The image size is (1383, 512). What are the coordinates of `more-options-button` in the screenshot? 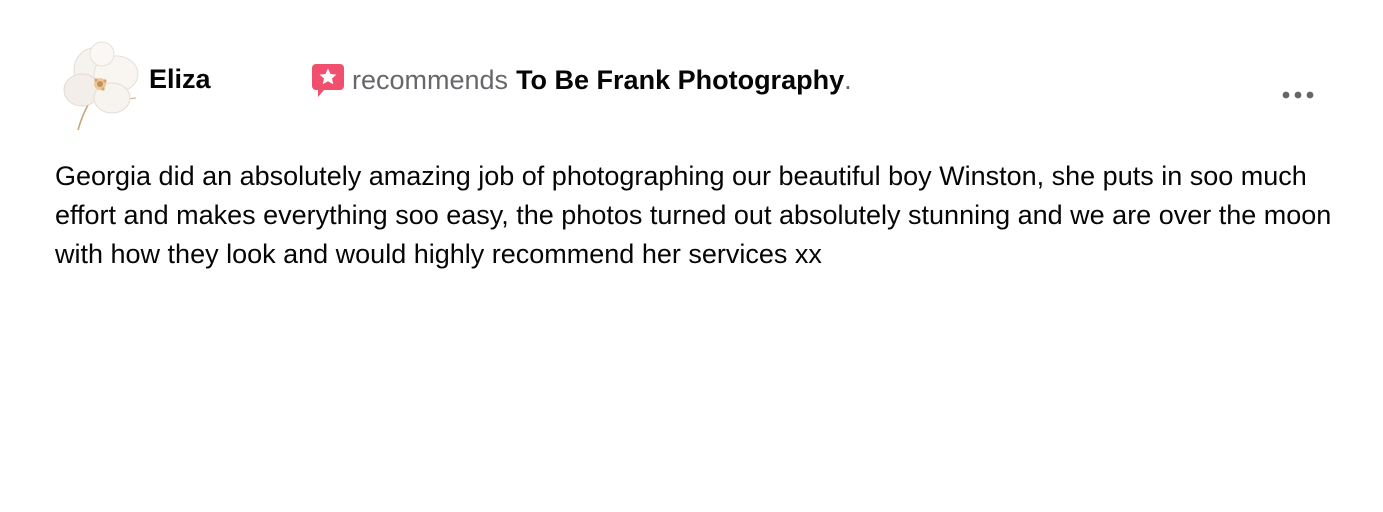 It's located at (1298, 95).